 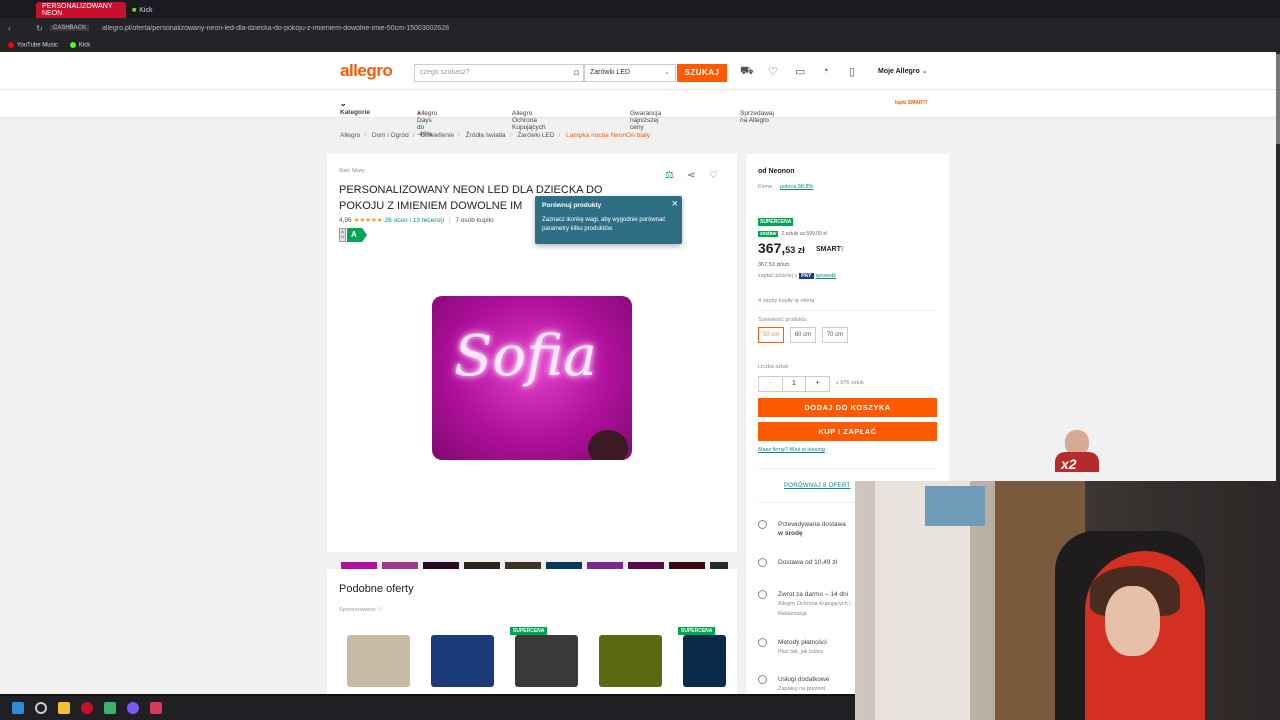 I want to click on search-button: SZUKAJ, so click(x=702, y=73).